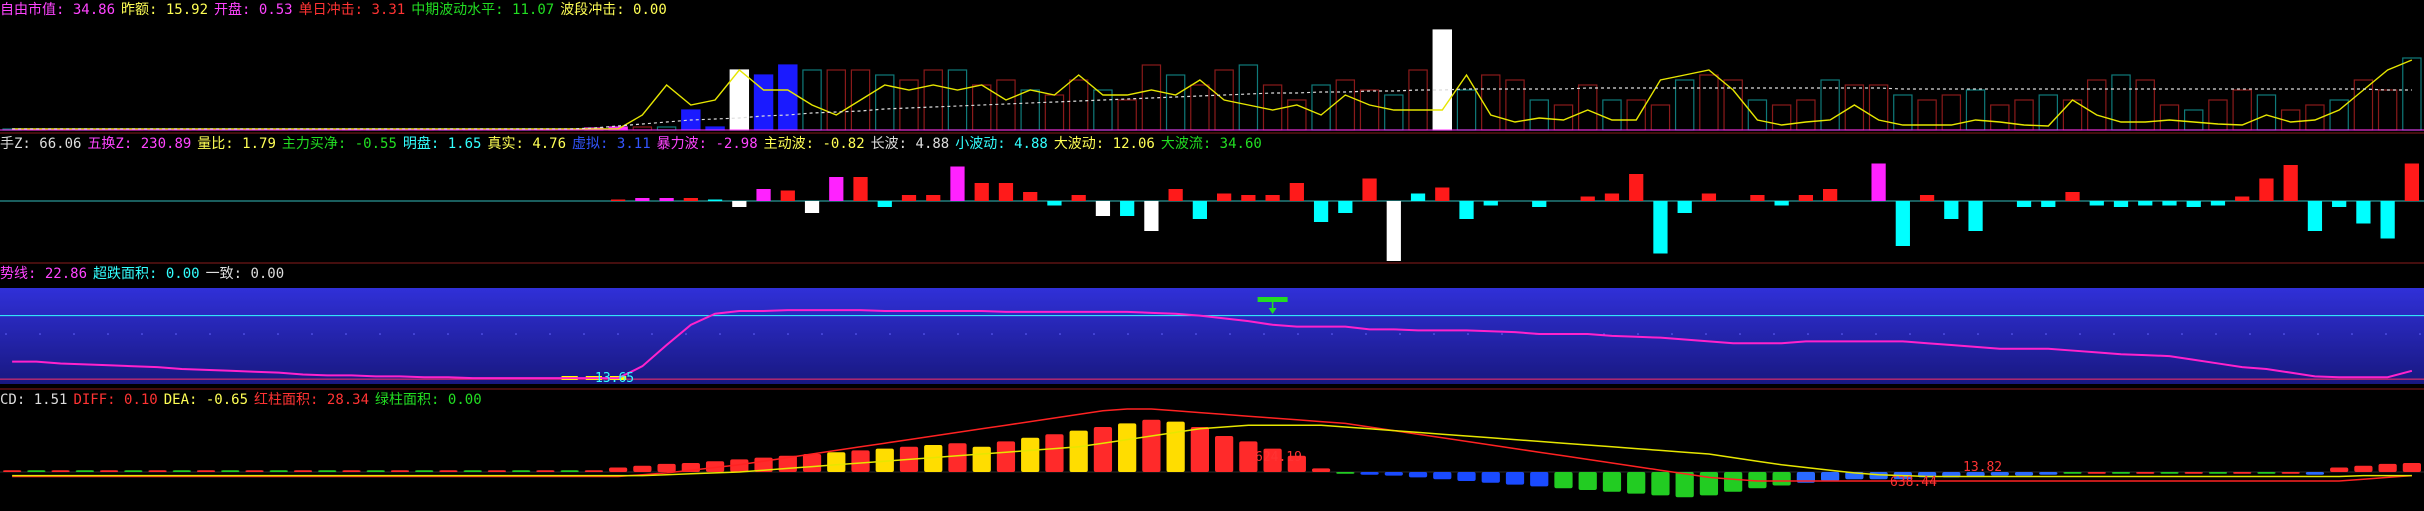  What do you see at coordinates (613, 10) in the screenshot?
I see `label-band-impact: 波段冲击: 0.00` at bounding box center [613, 10].